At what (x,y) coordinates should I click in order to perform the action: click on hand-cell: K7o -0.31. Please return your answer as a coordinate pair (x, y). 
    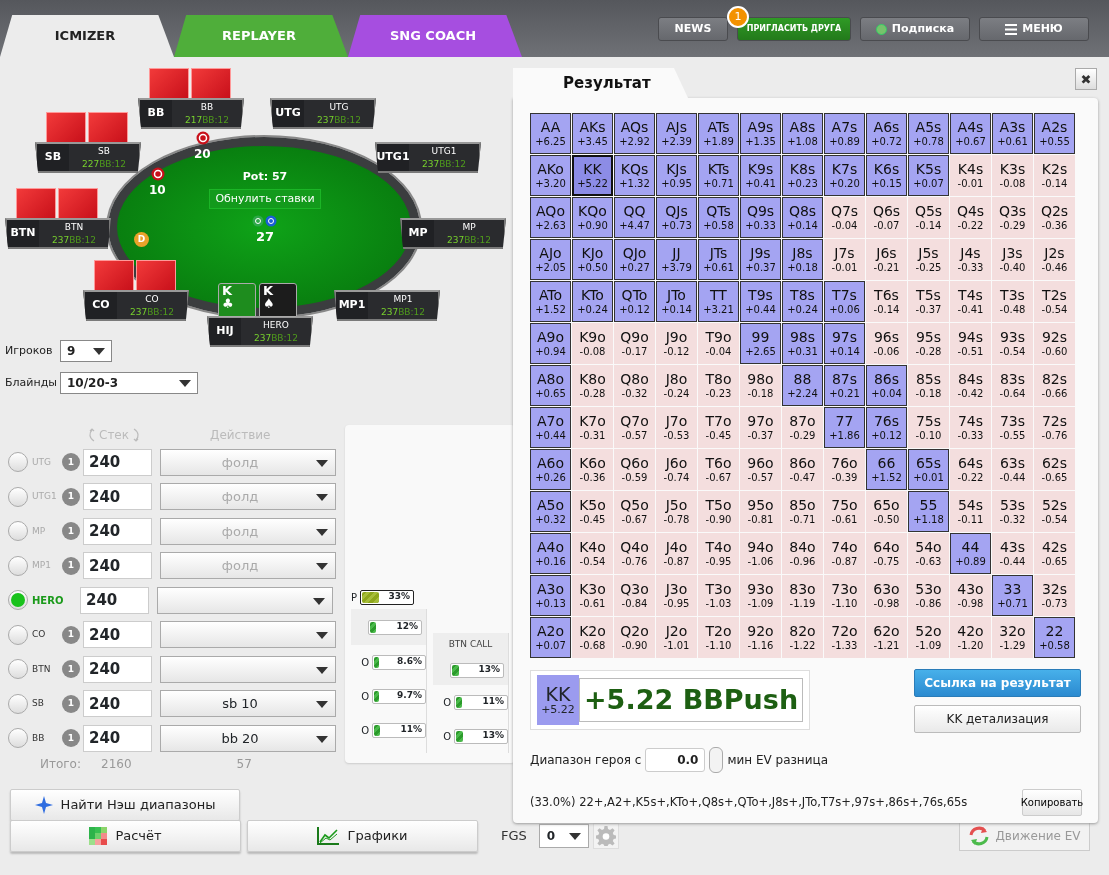
    Looking at the image, I should click on (592, 427).